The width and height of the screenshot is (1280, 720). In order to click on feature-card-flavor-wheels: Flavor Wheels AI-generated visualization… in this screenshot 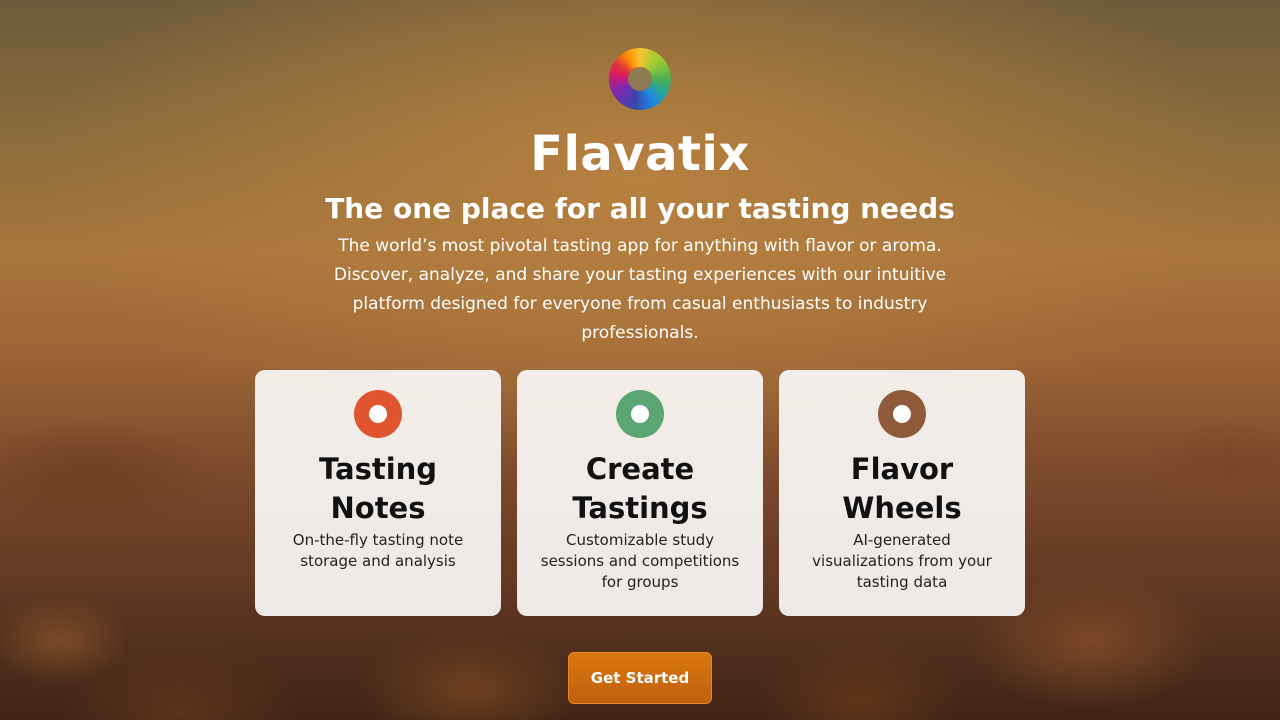, I will do `click(902, 493)`.